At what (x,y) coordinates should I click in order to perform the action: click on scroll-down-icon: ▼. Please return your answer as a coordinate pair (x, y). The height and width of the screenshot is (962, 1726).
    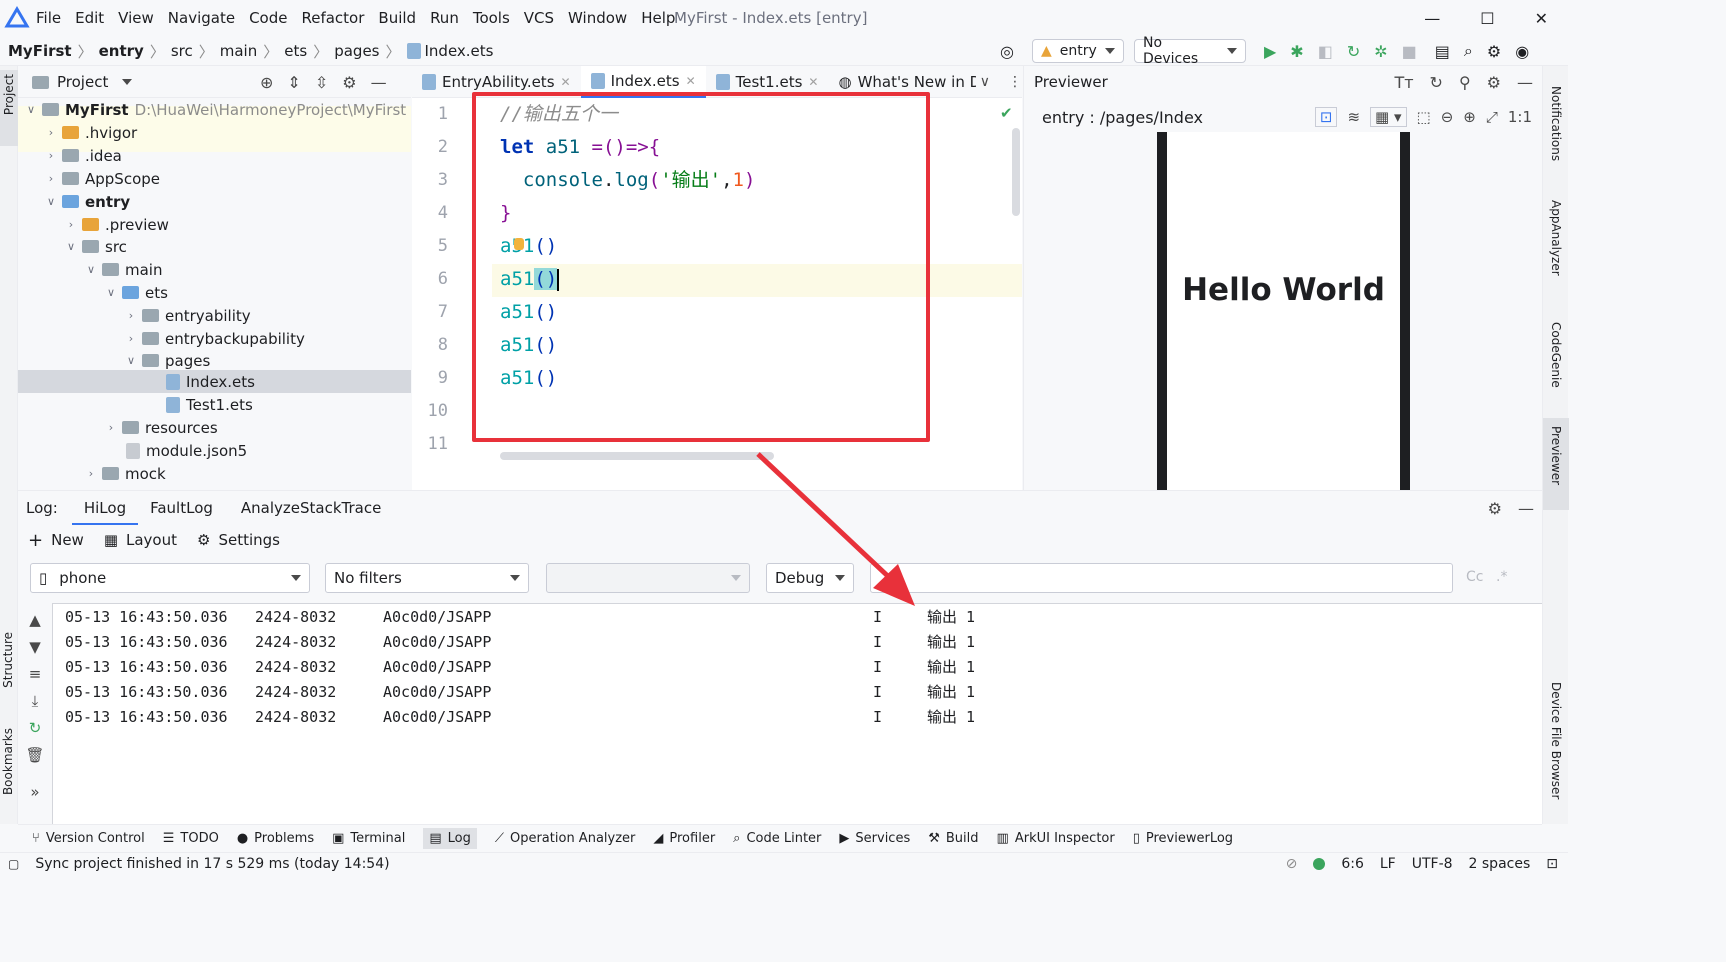
    Looking at the image, I should click on (35, 647).